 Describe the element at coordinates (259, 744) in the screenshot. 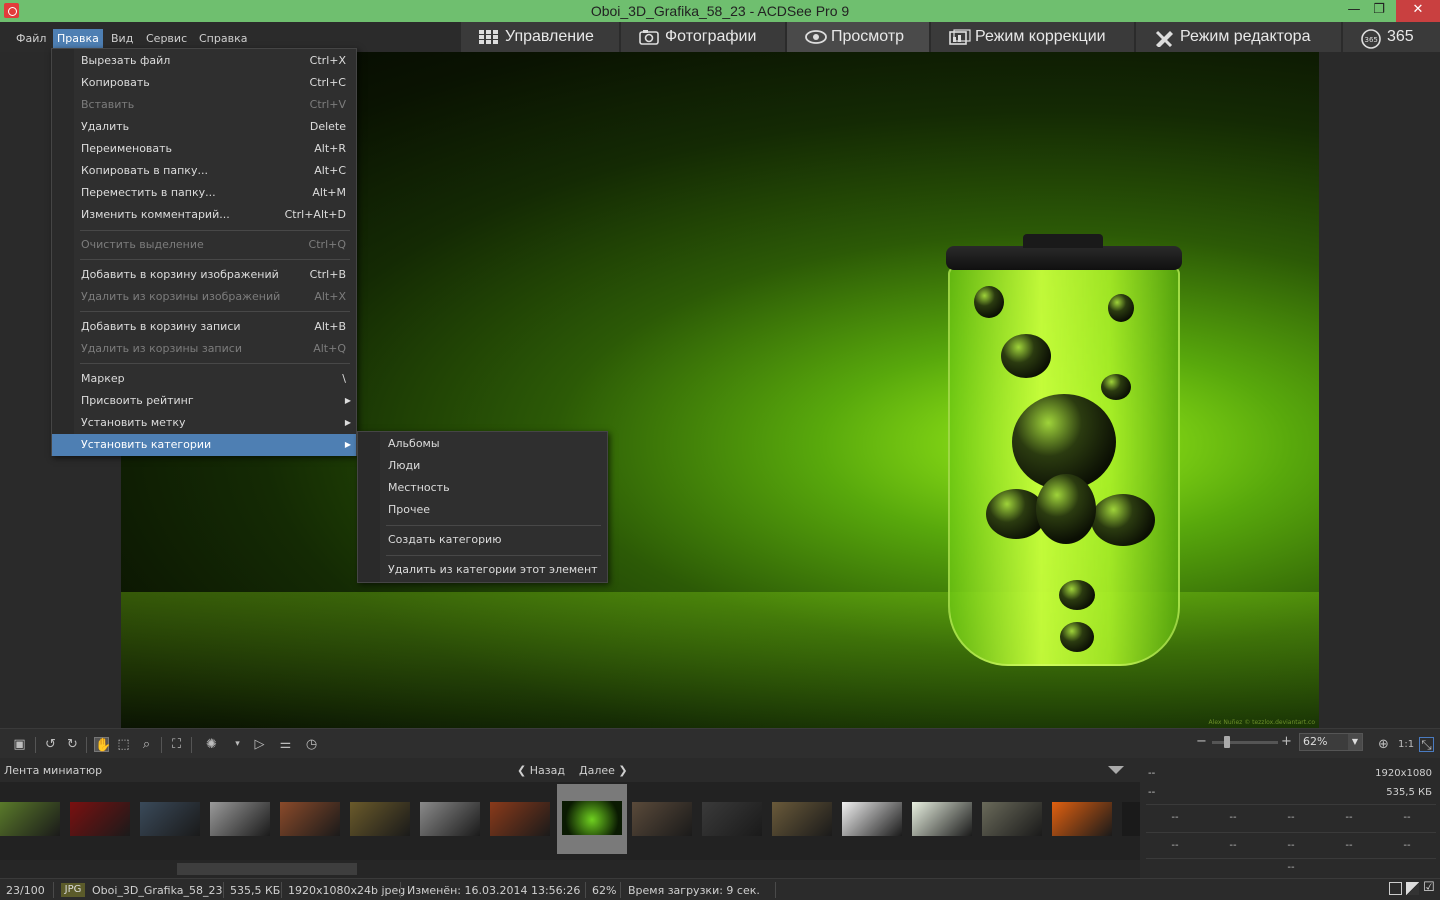

I see `play-slideshow-icon: ▷` at that location.